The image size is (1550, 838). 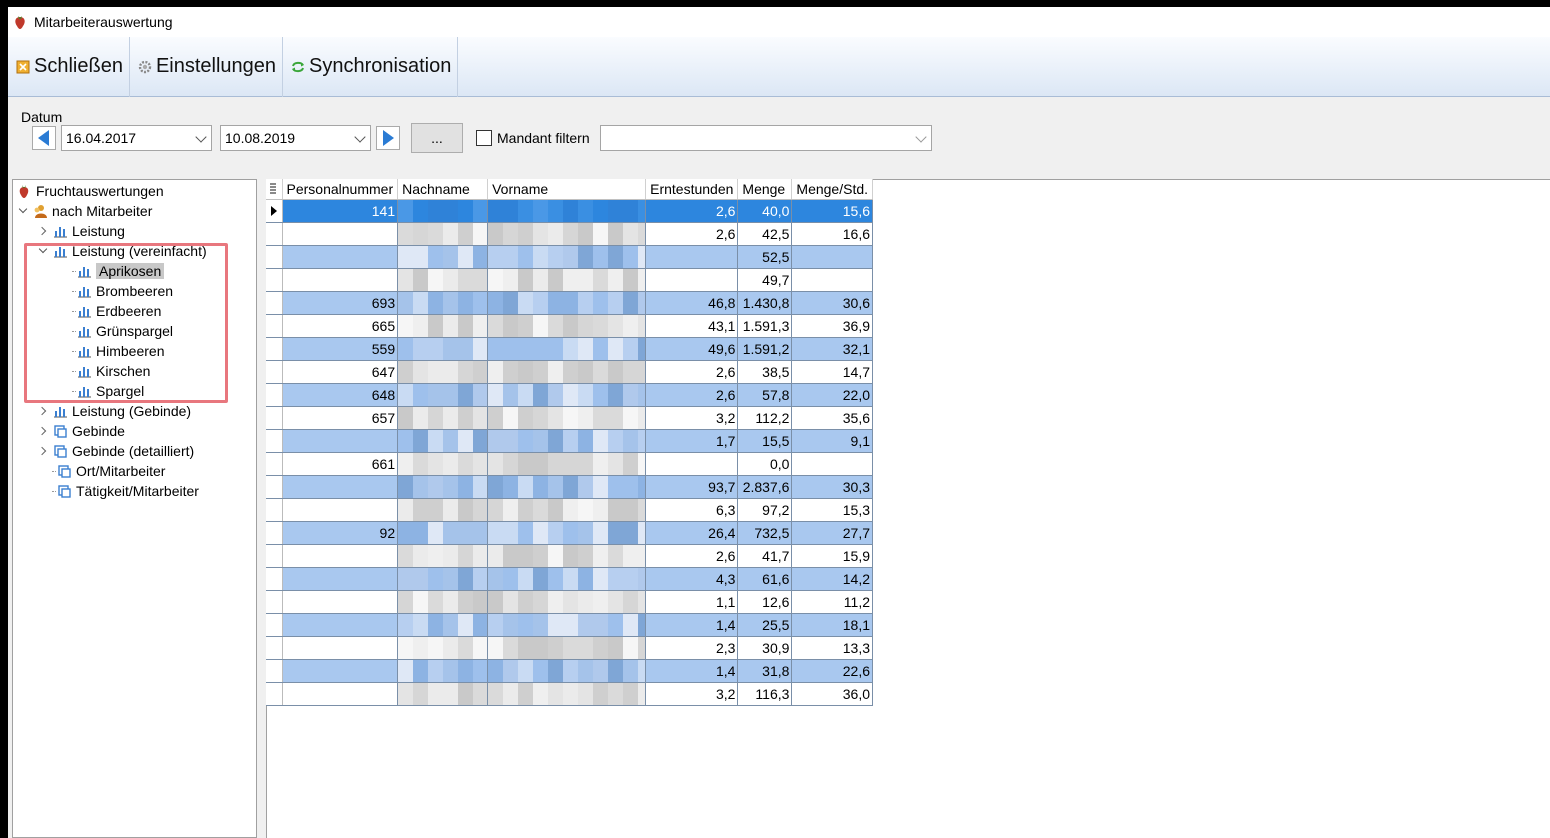 I want to click on tree-node-leistung-vereinfacht: Leistung (vereinfacht), so click(x=122, y=251).